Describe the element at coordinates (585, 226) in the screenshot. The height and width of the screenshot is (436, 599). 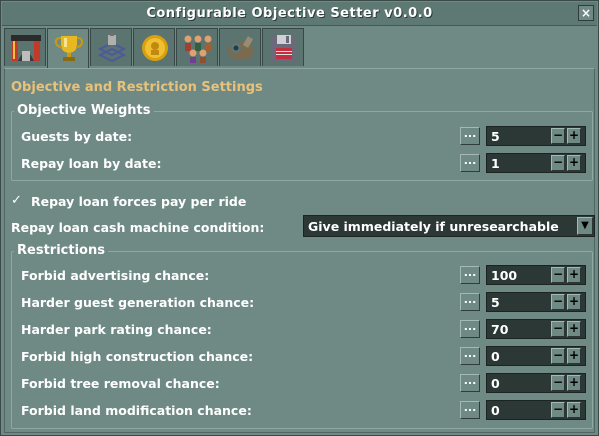
I see `chevron-down-icon: ▼` at that location.